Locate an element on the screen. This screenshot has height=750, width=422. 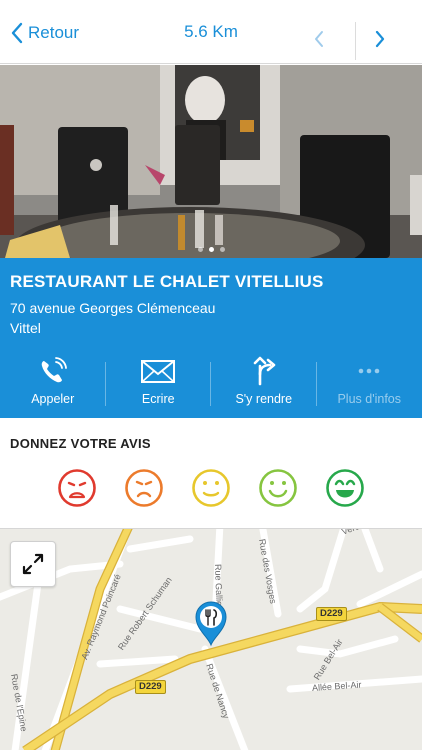
envelope-icon is located at coordinates (158, 371).